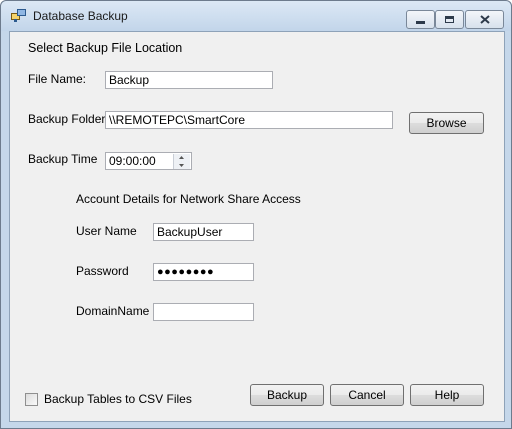  Describe the element at coordinates (132, 161) in the screenshot. I see `backup-time-value: 09:00:00` at that location.